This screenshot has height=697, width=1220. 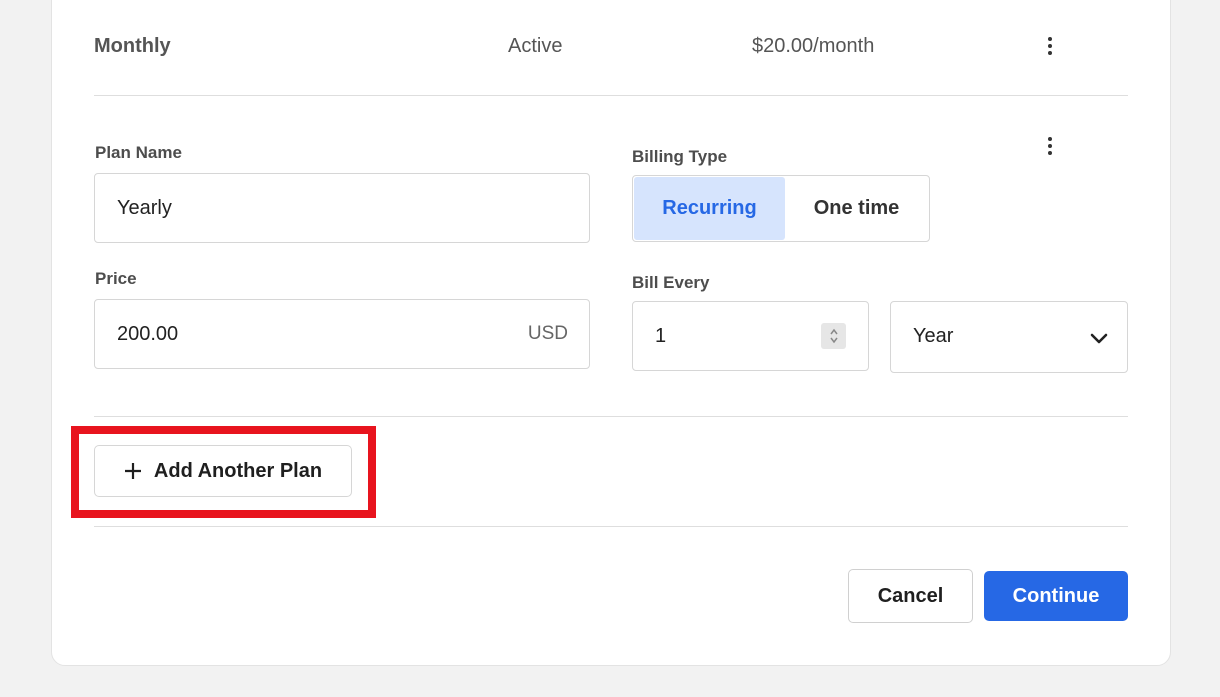 What do you see at coordinates (138, 152) in the screenshot?
I see `plan-name-label: Plan Name` at bounding box center [138, 152].